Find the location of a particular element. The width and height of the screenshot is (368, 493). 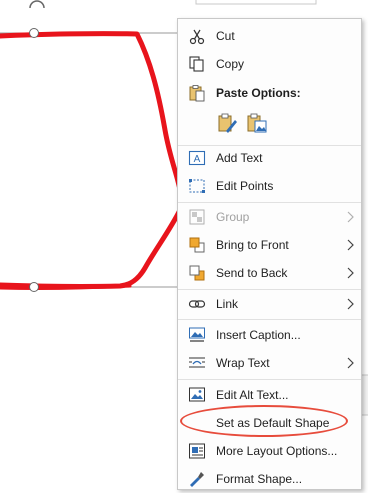

text-box-icon: A is located at coordinates (197, 158).